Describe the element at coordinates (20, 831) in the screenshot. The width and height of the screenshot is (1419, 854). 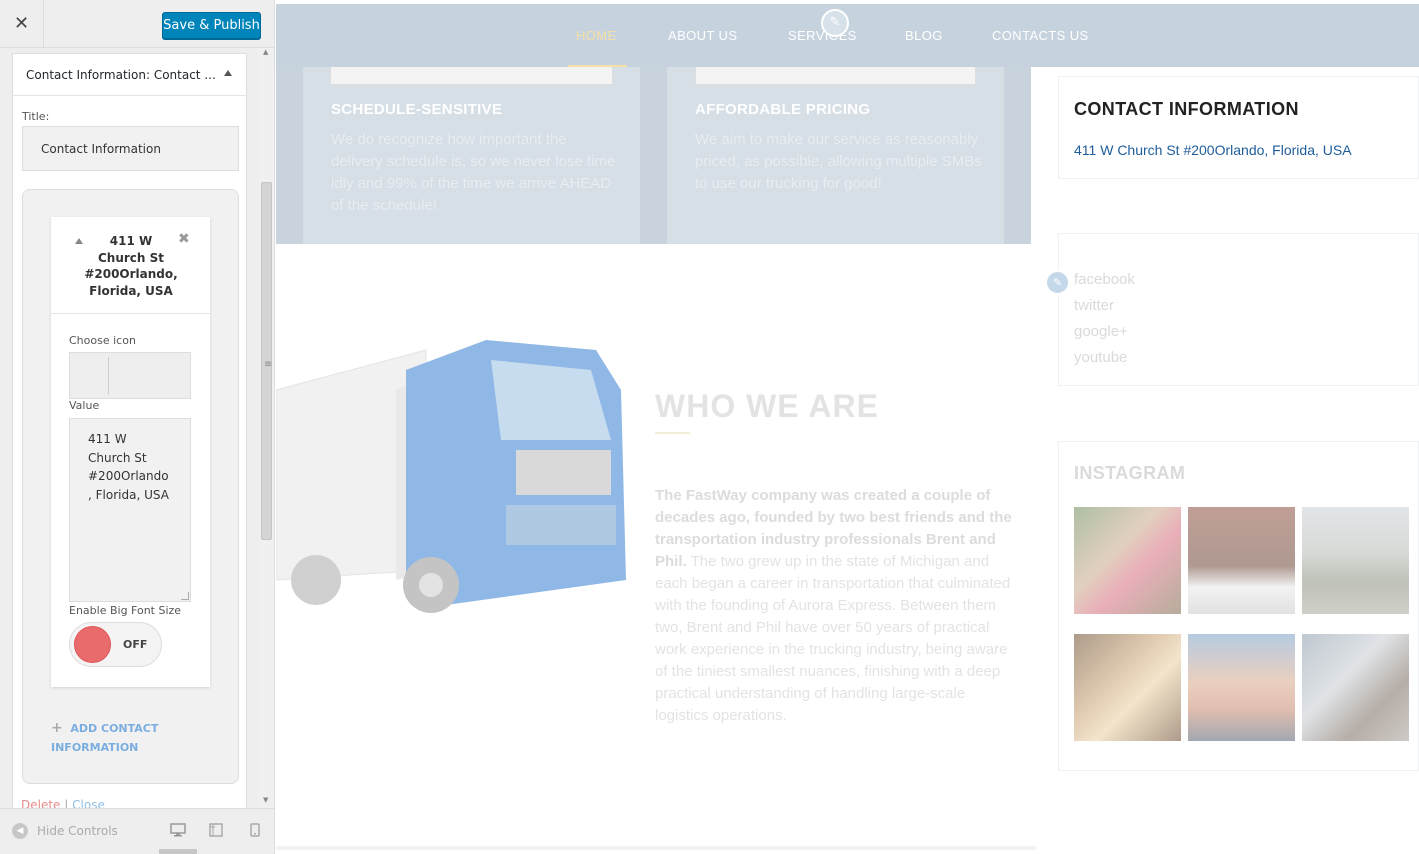
I see `hide-controls-icon: ◀` at that location.